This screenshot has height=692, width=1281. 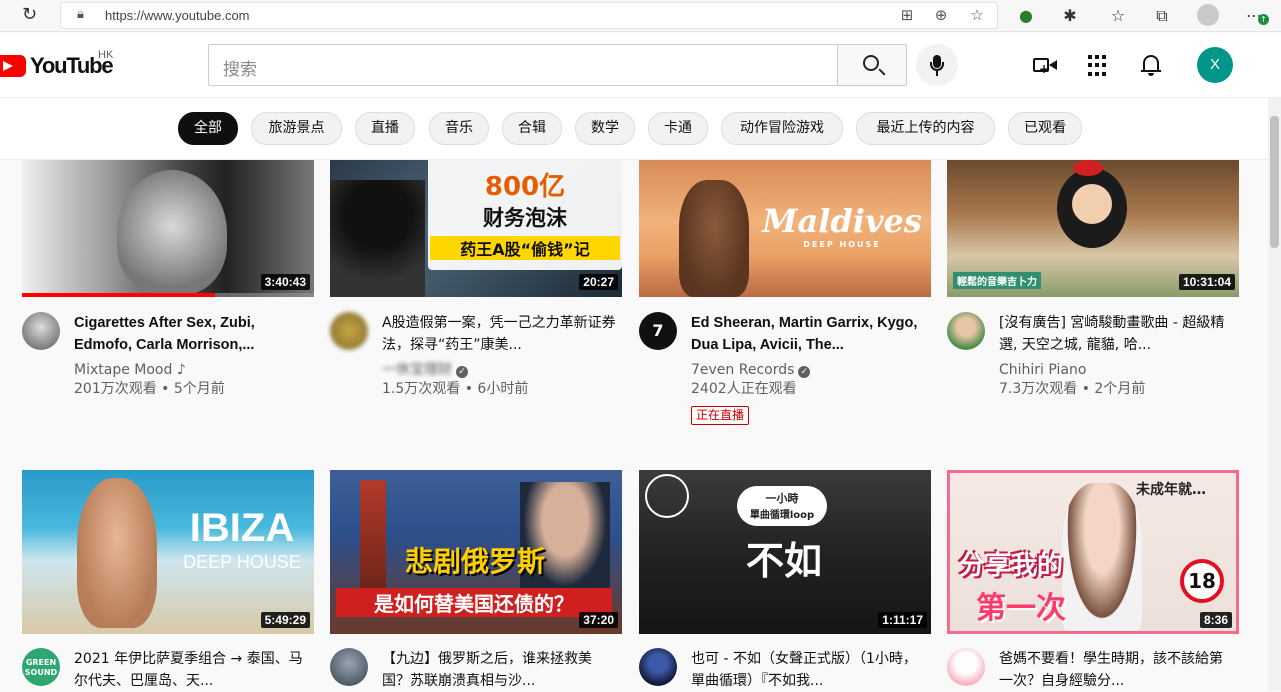 I want to click on channel-name: Mixtape Mood ♪, so click(x=130, y=370).